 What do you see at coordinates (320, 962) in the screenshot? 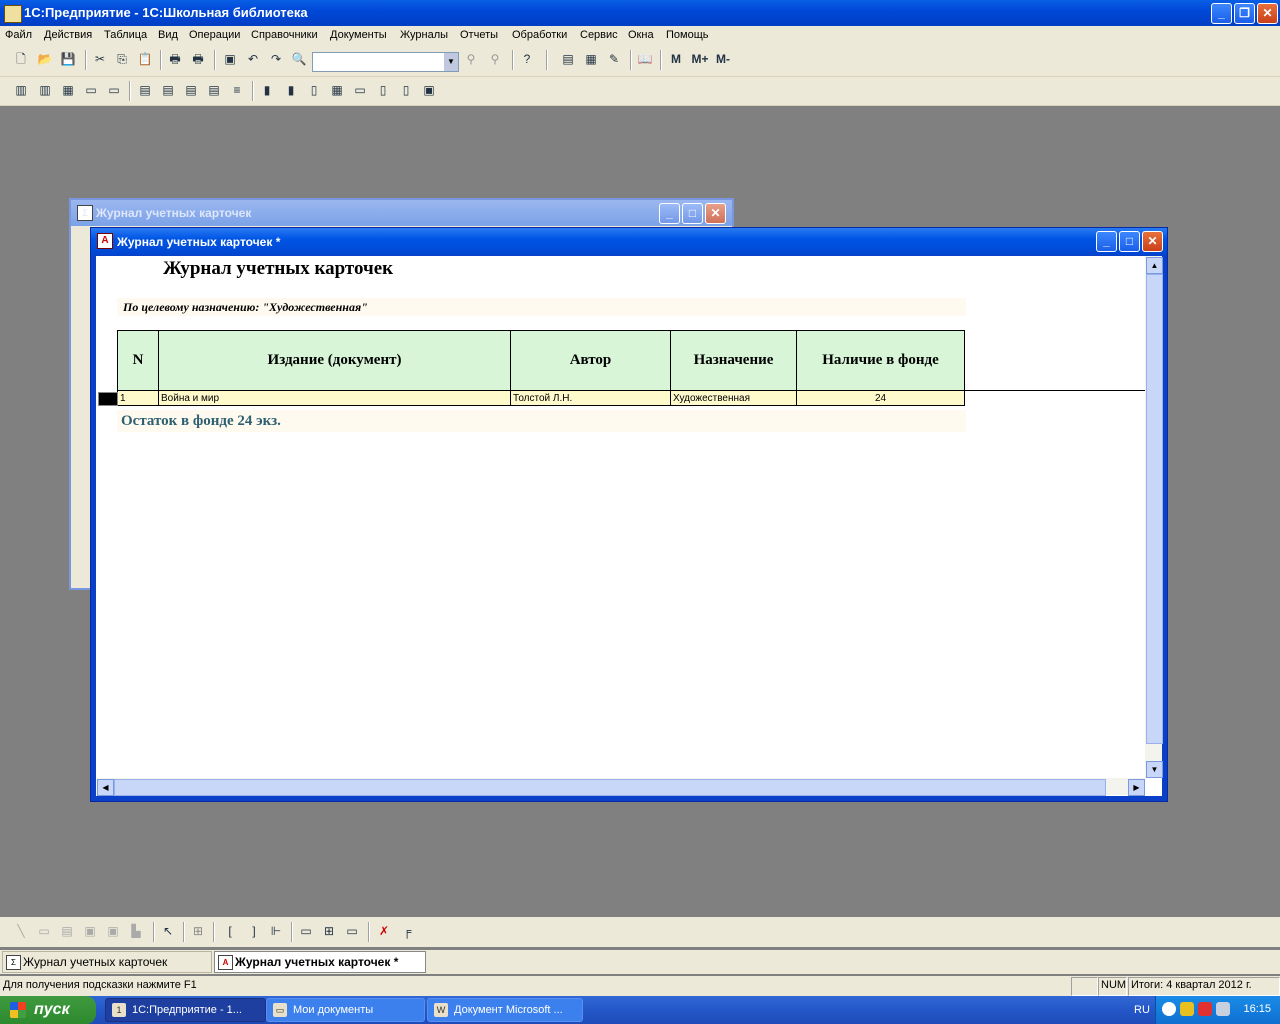
I see `window-tab-active: A Журнал учетных карточек *` at bounding box center [320, 962].